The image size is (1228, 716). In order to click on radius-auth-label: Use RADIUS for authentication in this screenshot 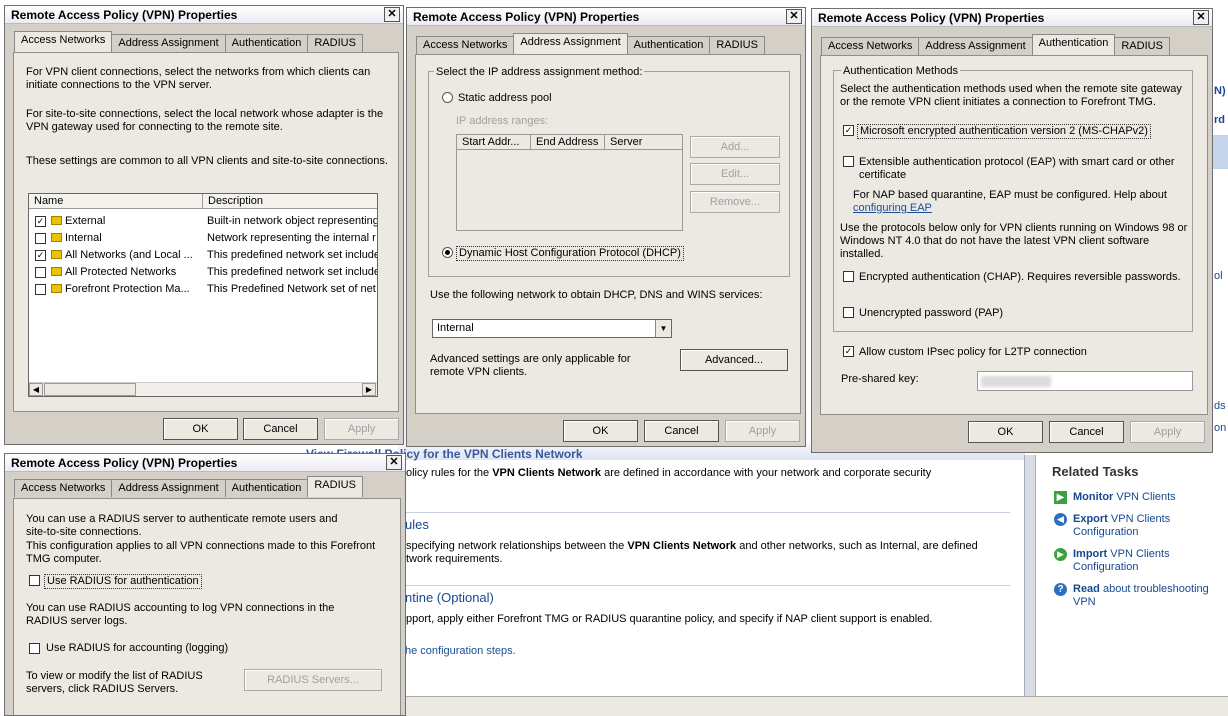, I will do `click(123, 581)`.